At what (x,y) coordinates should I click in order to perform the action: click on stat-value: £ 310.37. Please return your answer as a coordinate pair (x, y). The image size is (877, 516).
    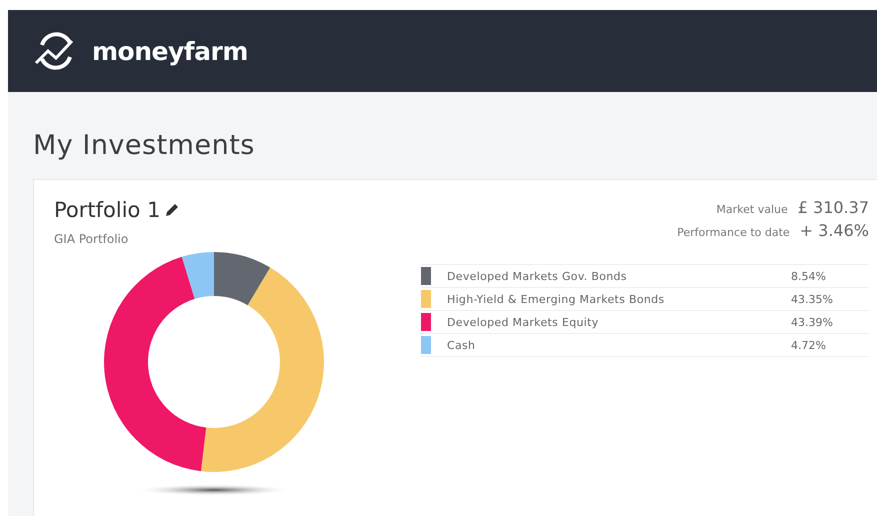
    Looking at the image, I should click on (833, 207).